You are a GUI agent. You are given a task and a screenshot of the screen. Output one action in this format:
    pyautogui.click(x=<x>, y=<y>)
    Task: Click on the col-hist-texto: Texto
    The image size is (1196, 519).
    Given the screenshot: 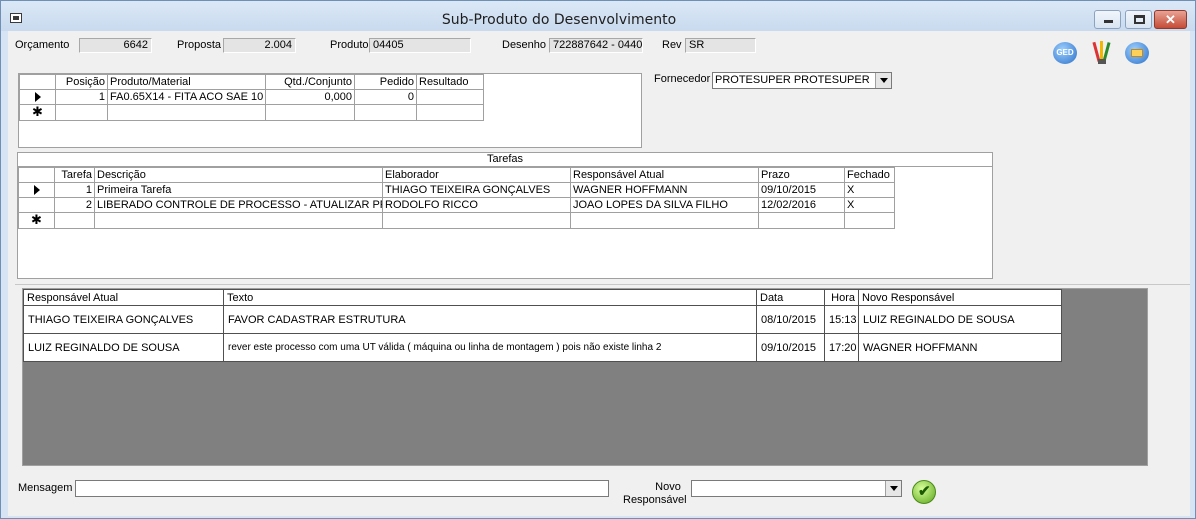 What is the action you would take?
    pyautogui.click(x=490, y=297)
    